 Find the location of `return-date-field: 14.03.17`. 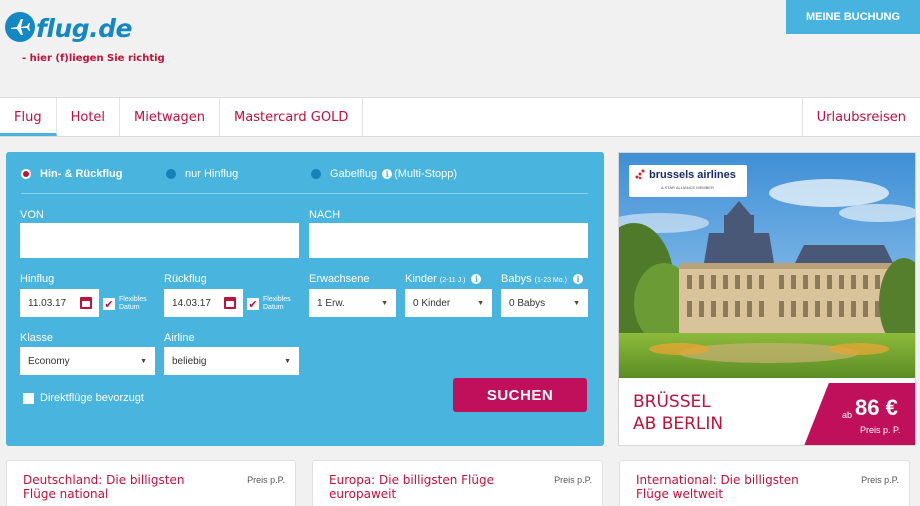

return-date-field: 14.03.17 is located at coordinates (203, 303).